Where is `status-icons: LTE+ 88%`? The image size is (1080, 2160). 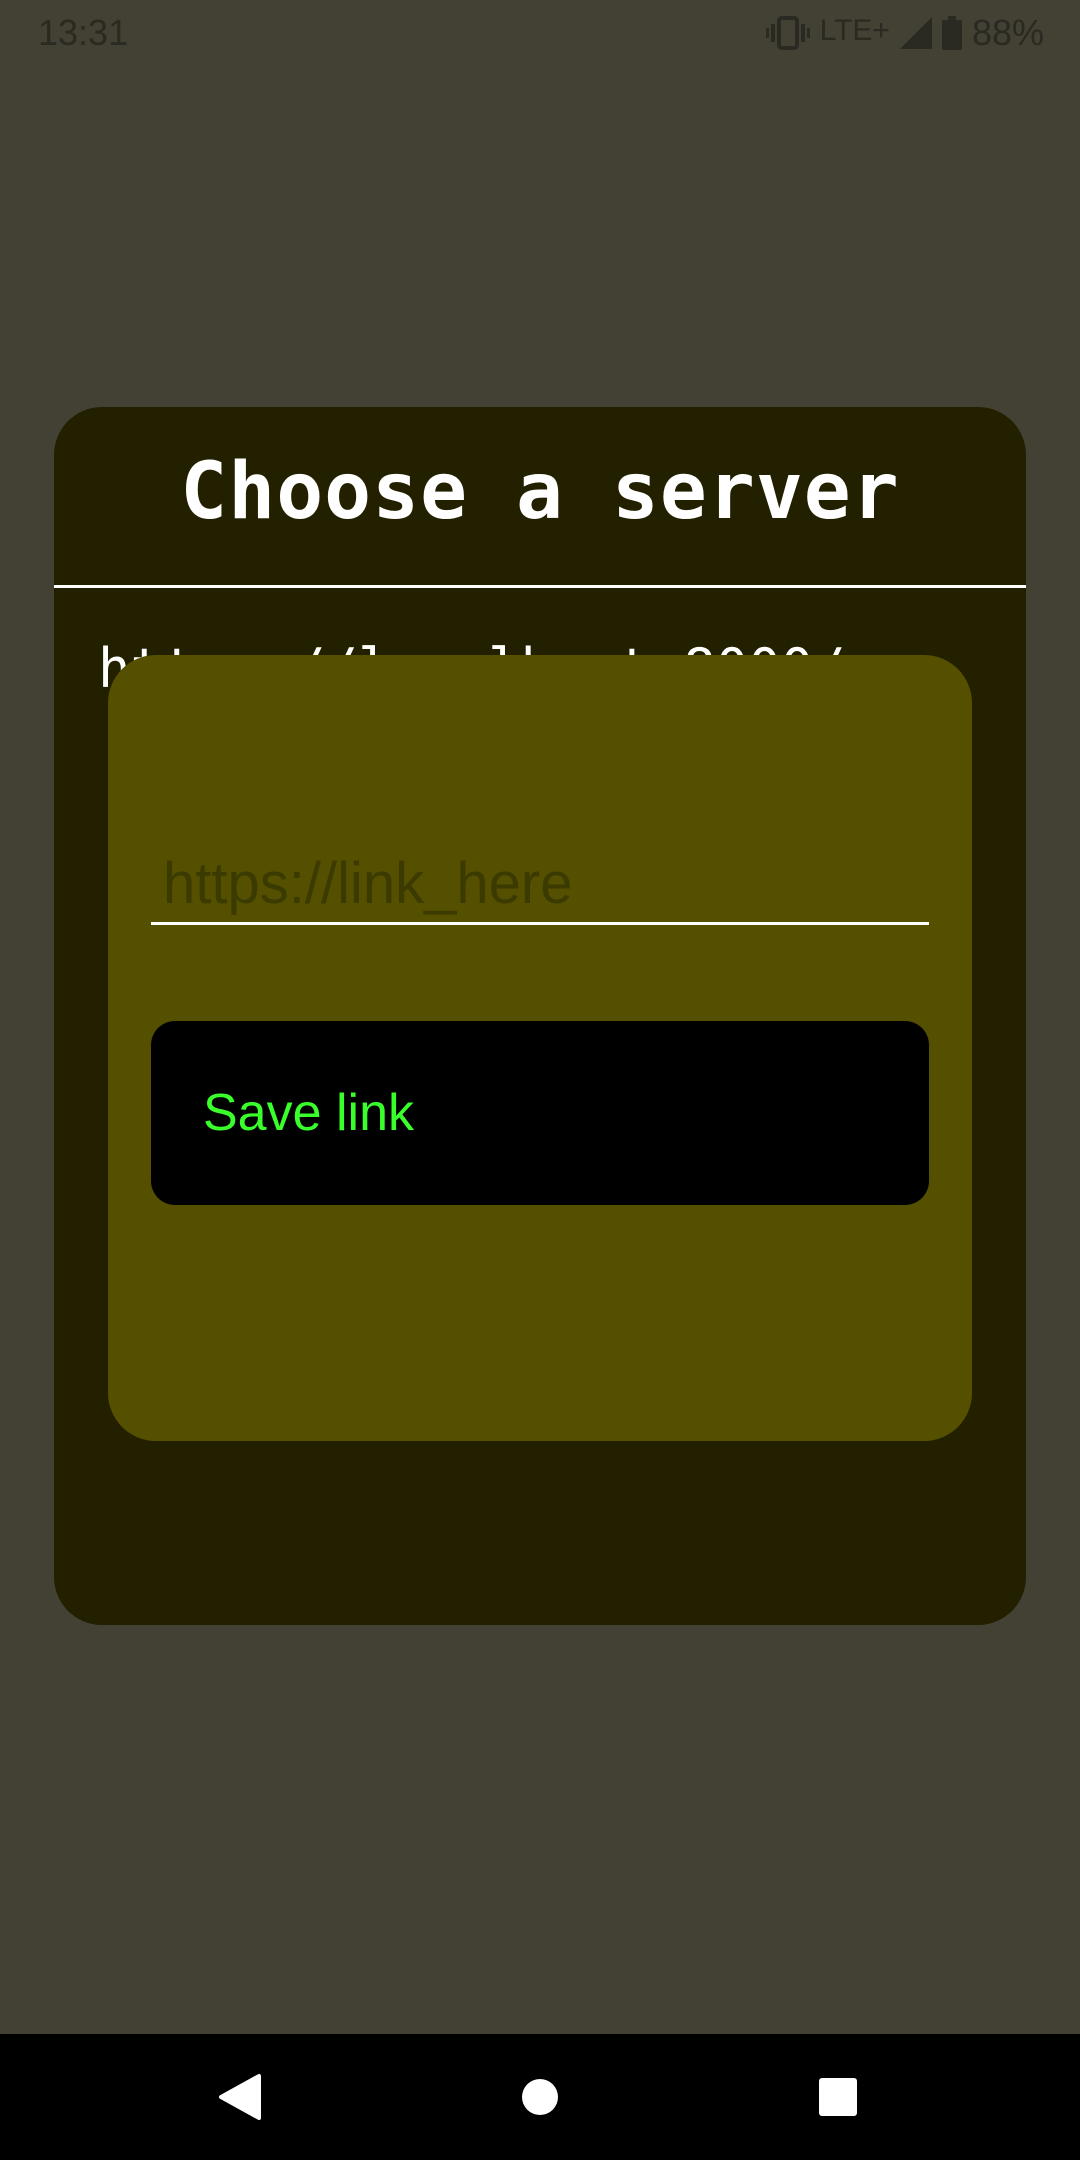 status-icons: LTE+ 88% is located at coordinates (904, 33).